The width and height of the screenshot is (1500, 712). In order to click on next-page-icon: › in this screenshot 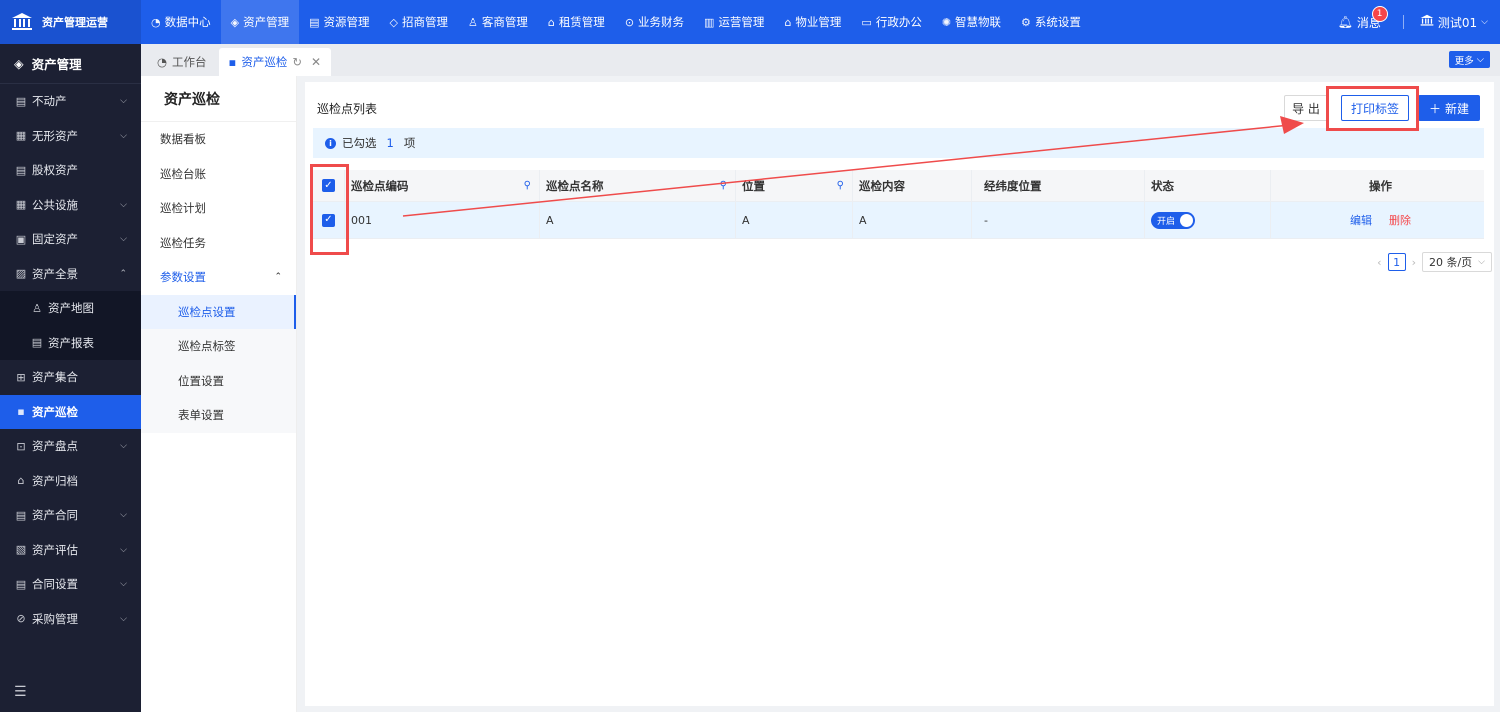, I will do `click(1414, 262)`.